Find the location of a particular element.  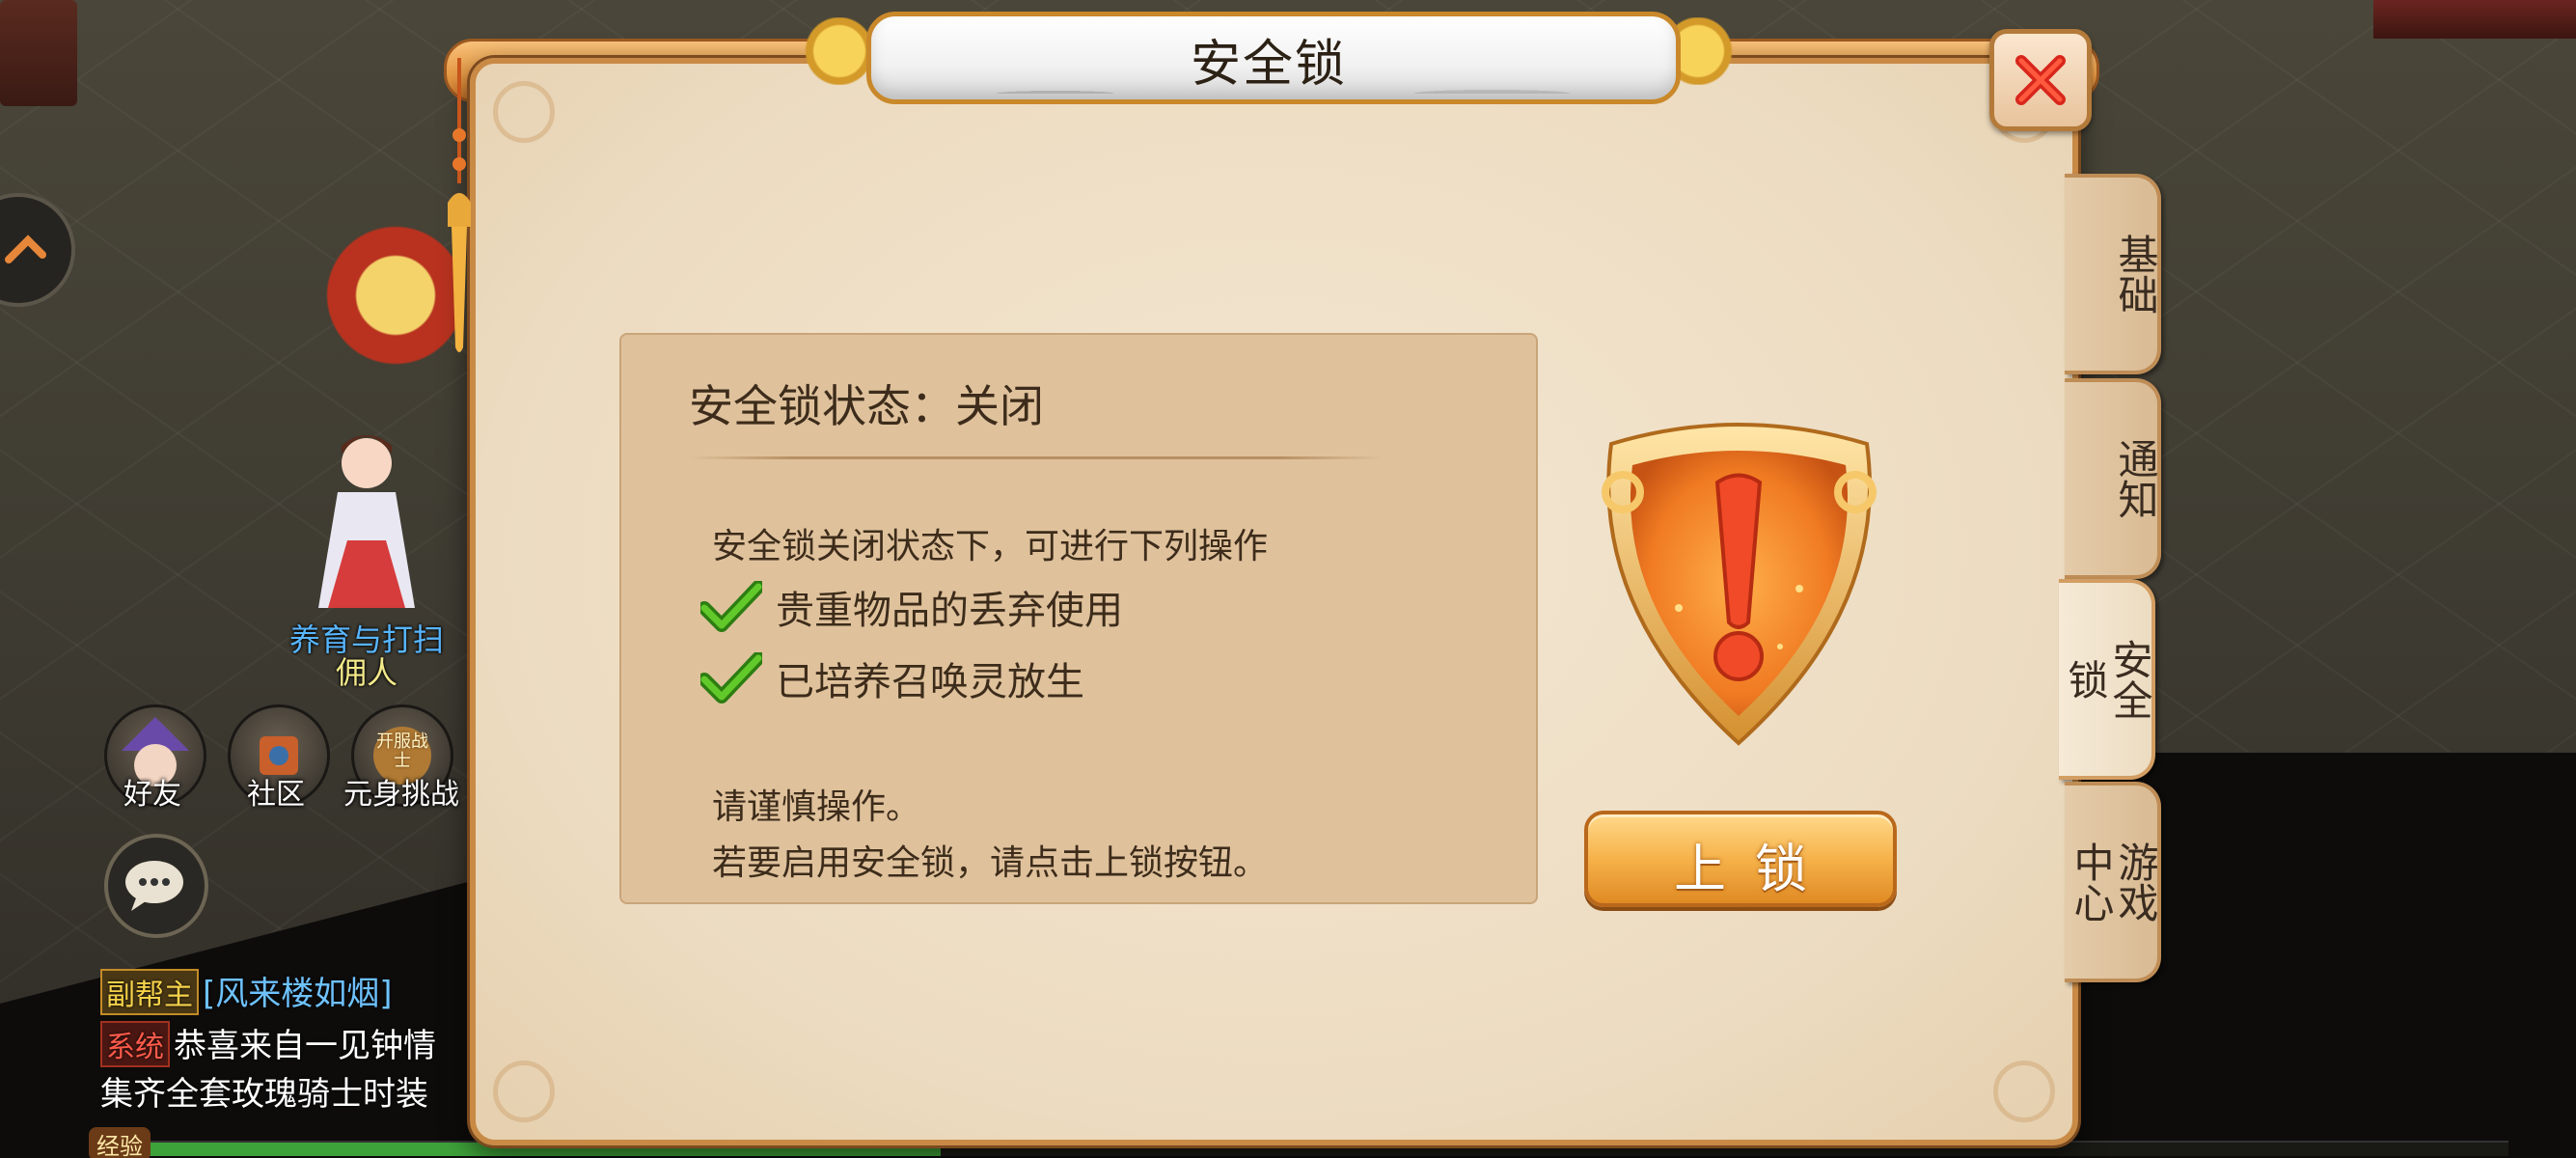

chat-text: 集齐全套玫瑰骑士时装 is located at coordinates (264, 1094).